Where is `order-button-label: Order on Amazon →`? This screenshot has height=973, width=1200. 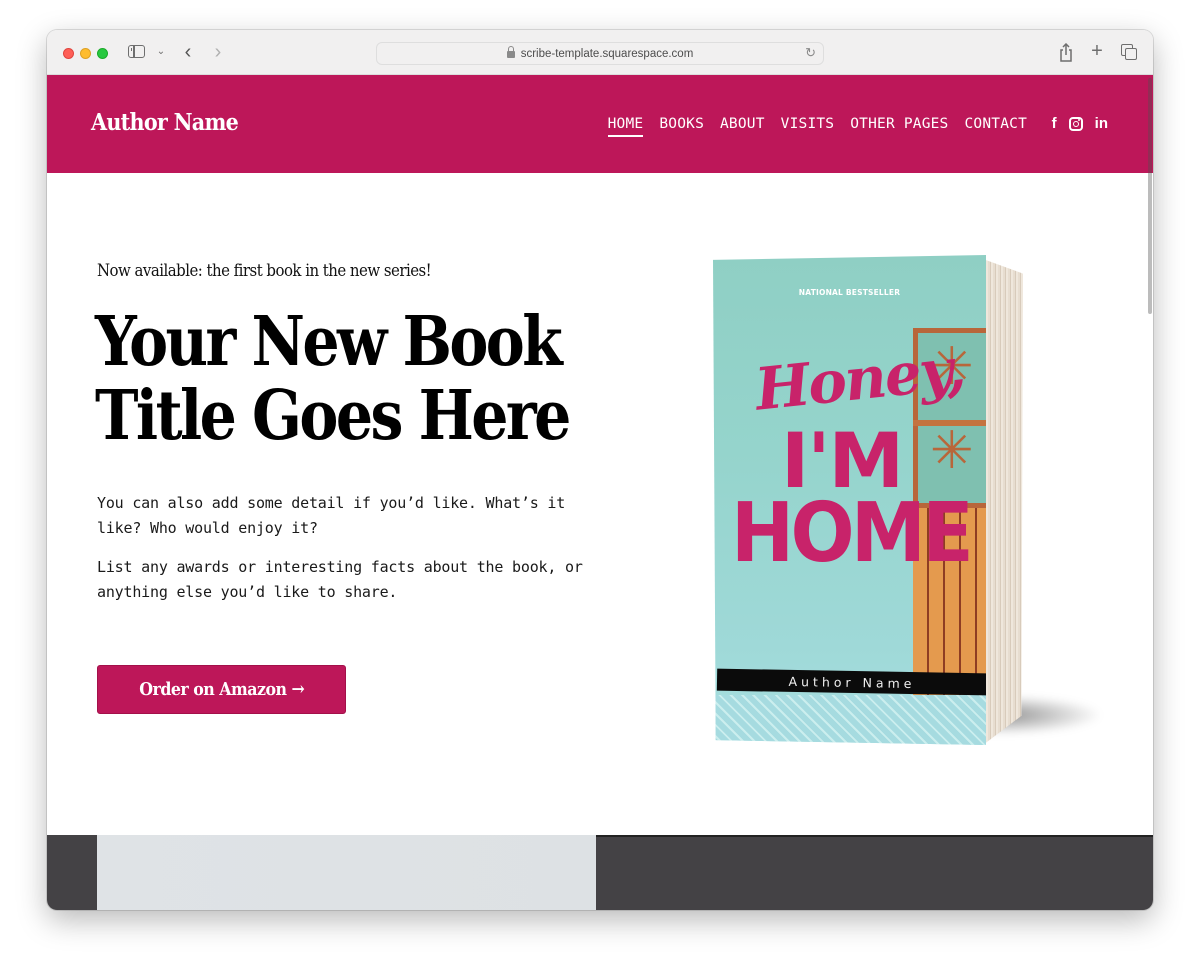 order-button-label: Order on Amazon → is located at coordinates (221, 689).